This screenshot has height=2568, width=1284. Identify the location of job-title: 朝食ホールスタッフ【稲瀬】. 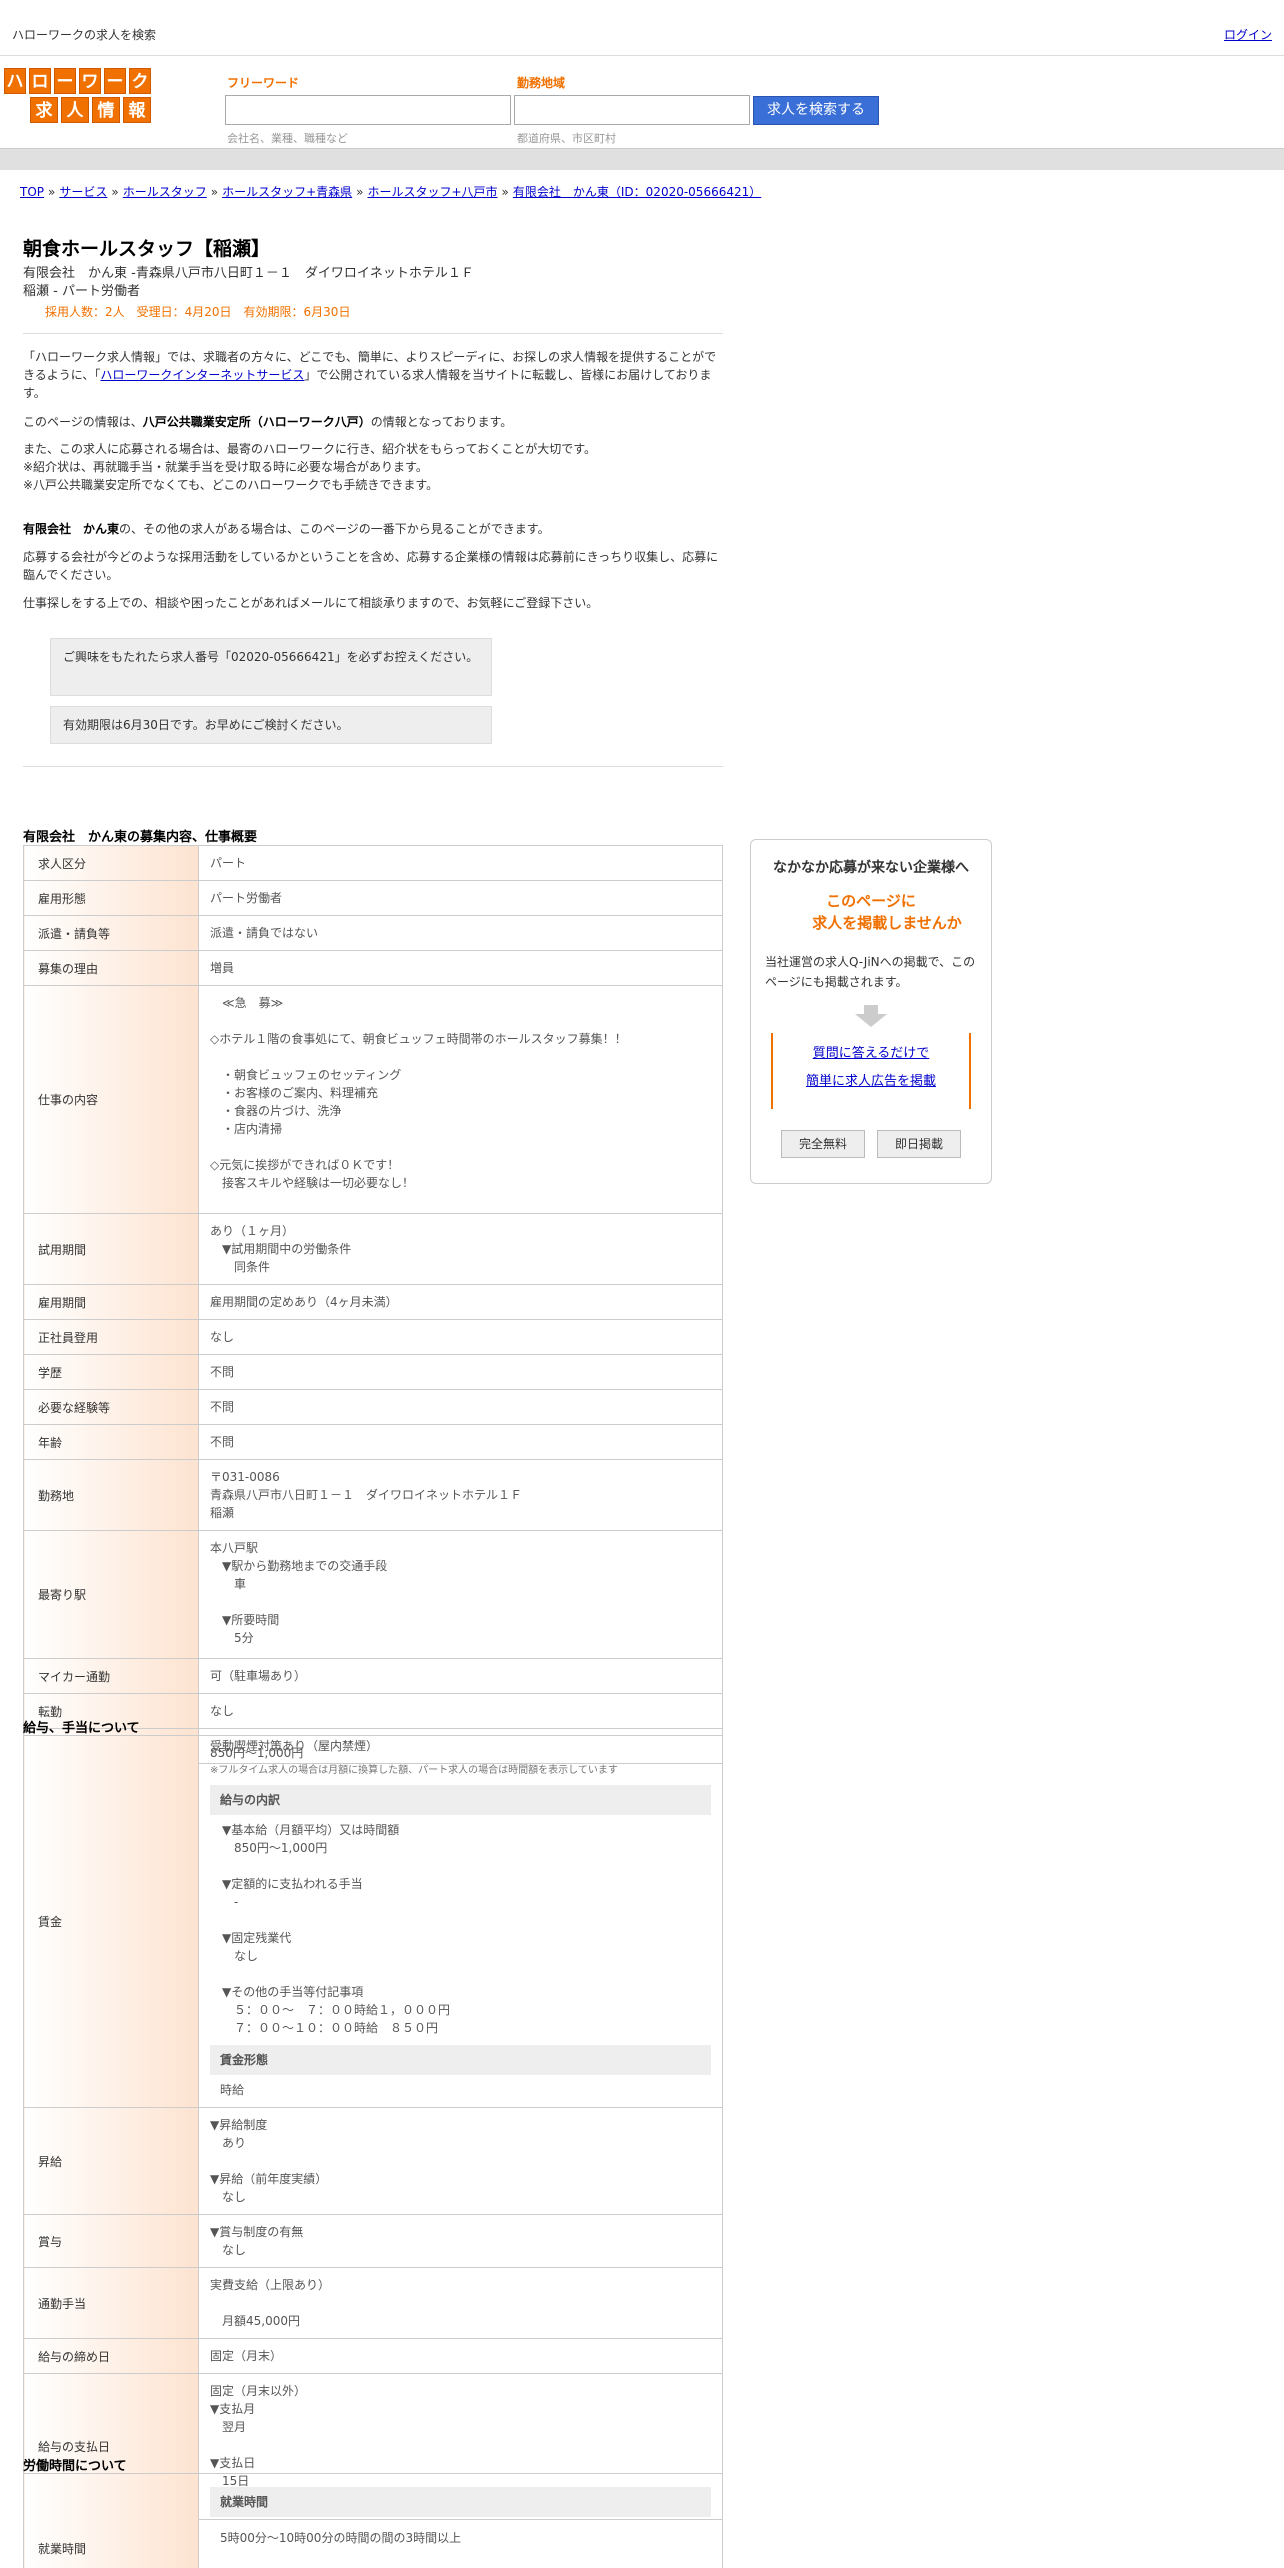
(147, 249).